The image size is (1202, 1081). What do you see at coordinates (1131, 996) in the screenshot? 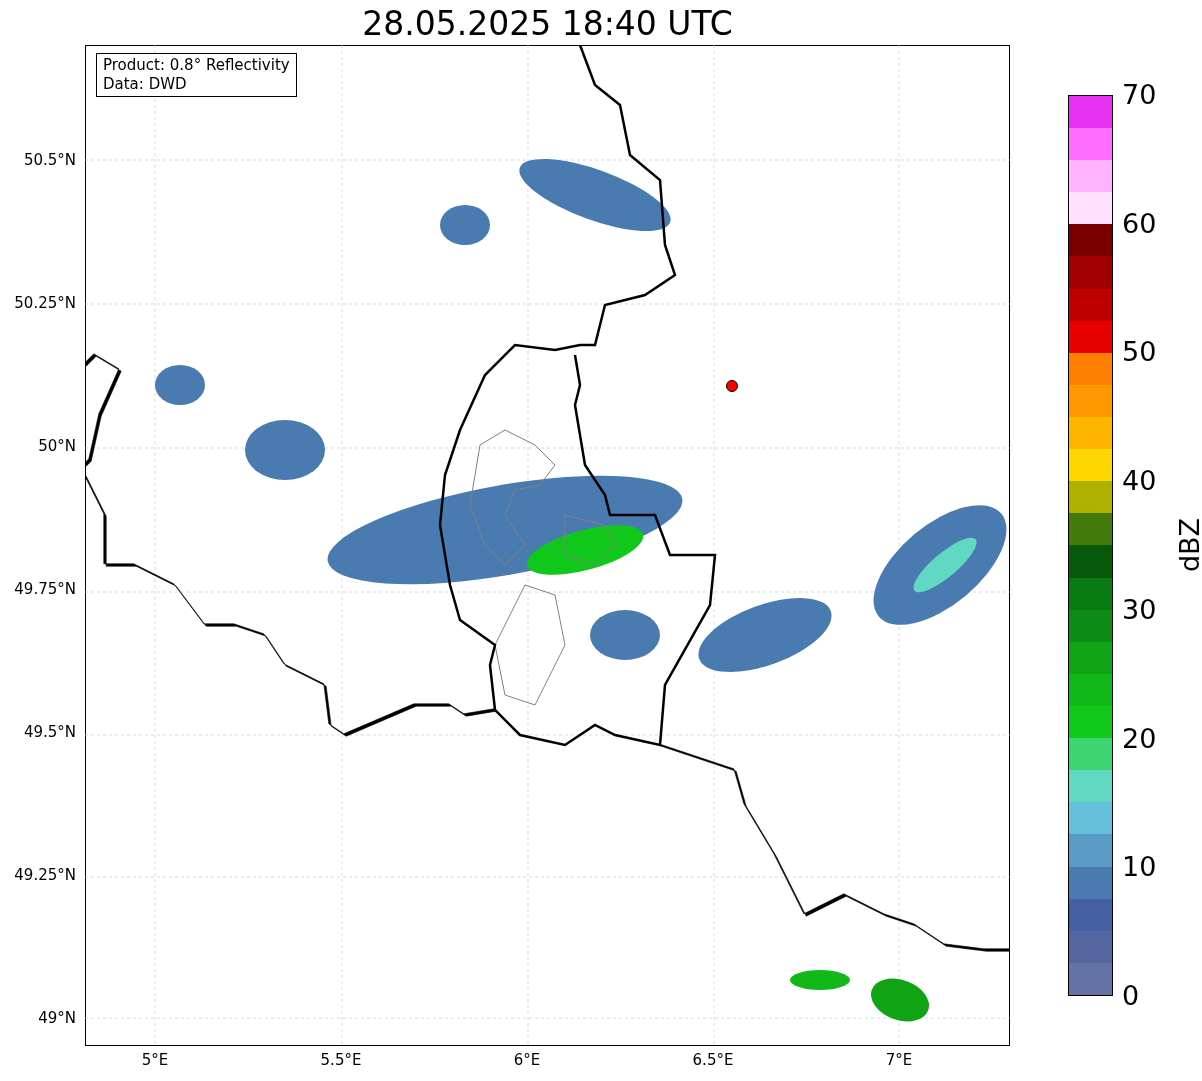
I see `colorbar-tick-label: 0` at bounding box center [1131, 996].